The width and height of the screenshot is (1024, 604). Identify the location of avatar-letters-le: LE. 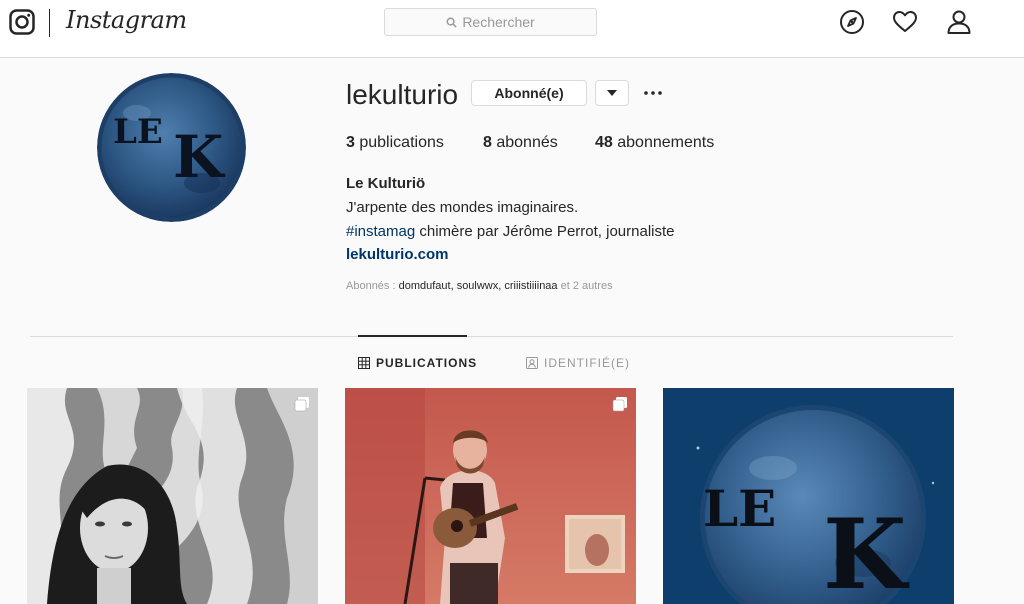
(138, 132).